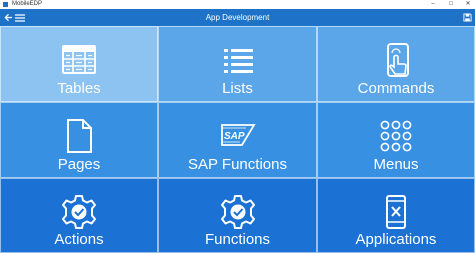  I want to click on tile-label: Lists, so click(237, 88).